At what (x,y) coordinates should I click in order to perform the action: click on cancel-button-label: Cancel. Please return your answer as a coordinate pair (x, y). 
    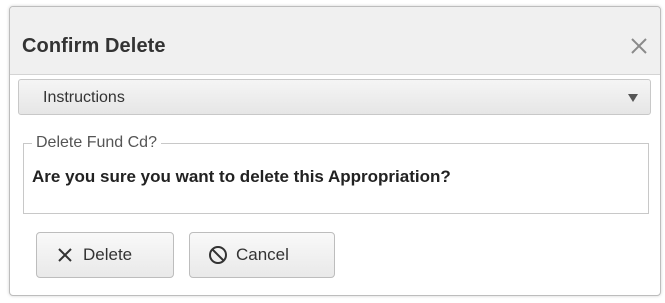
    Looking at the image, I should click on (262, 254).